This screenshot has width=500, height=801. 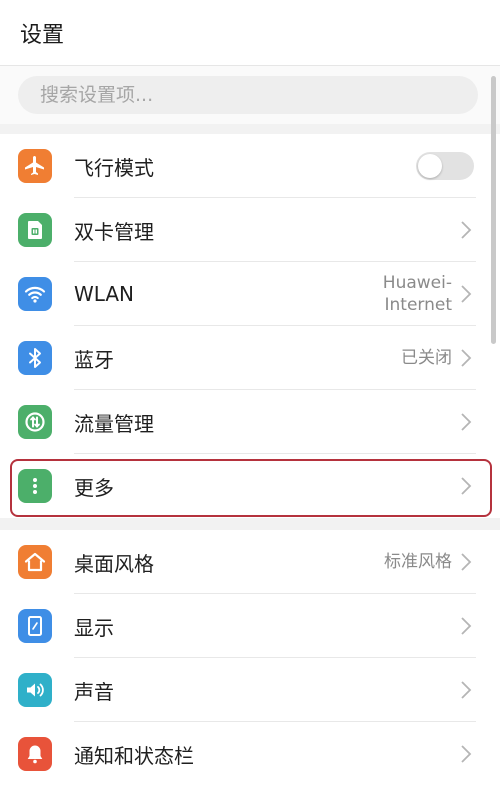 I want to click on bell-icon, so click(x=35, y=754).